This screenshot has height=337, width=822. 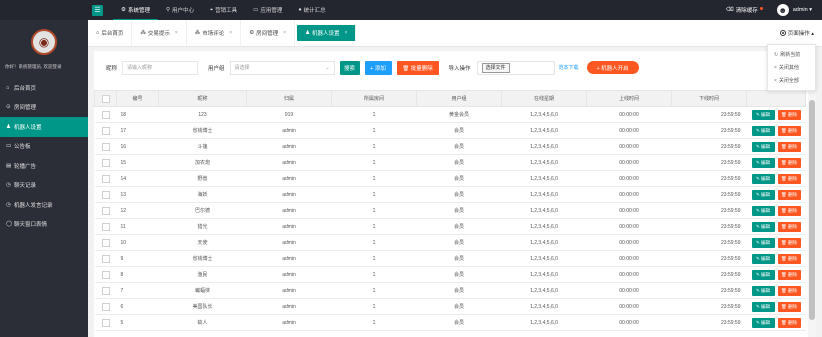 I want to click on col-header-id: 编号, so click(x=137, y=98).